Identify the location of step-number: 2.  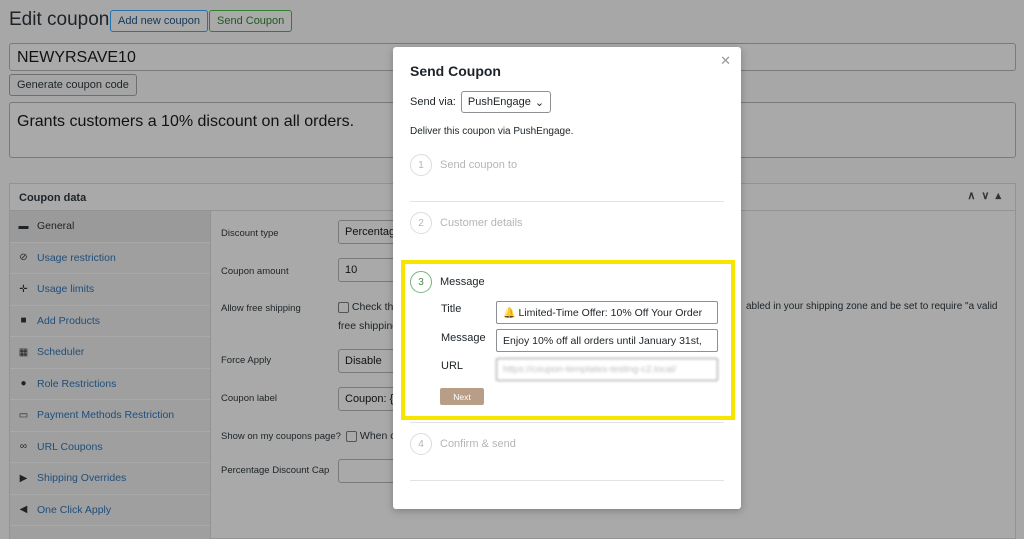
(421, 223).